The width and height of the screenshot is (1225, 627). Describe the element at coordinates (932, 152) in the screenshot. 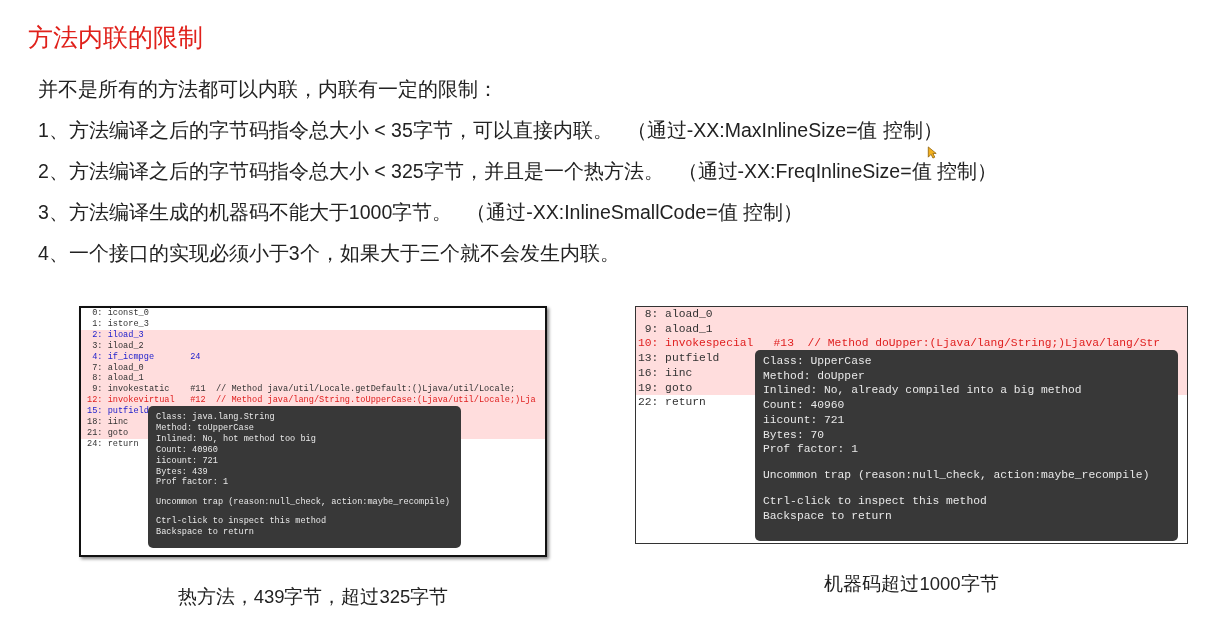

I see `cursor-icon` at that location.